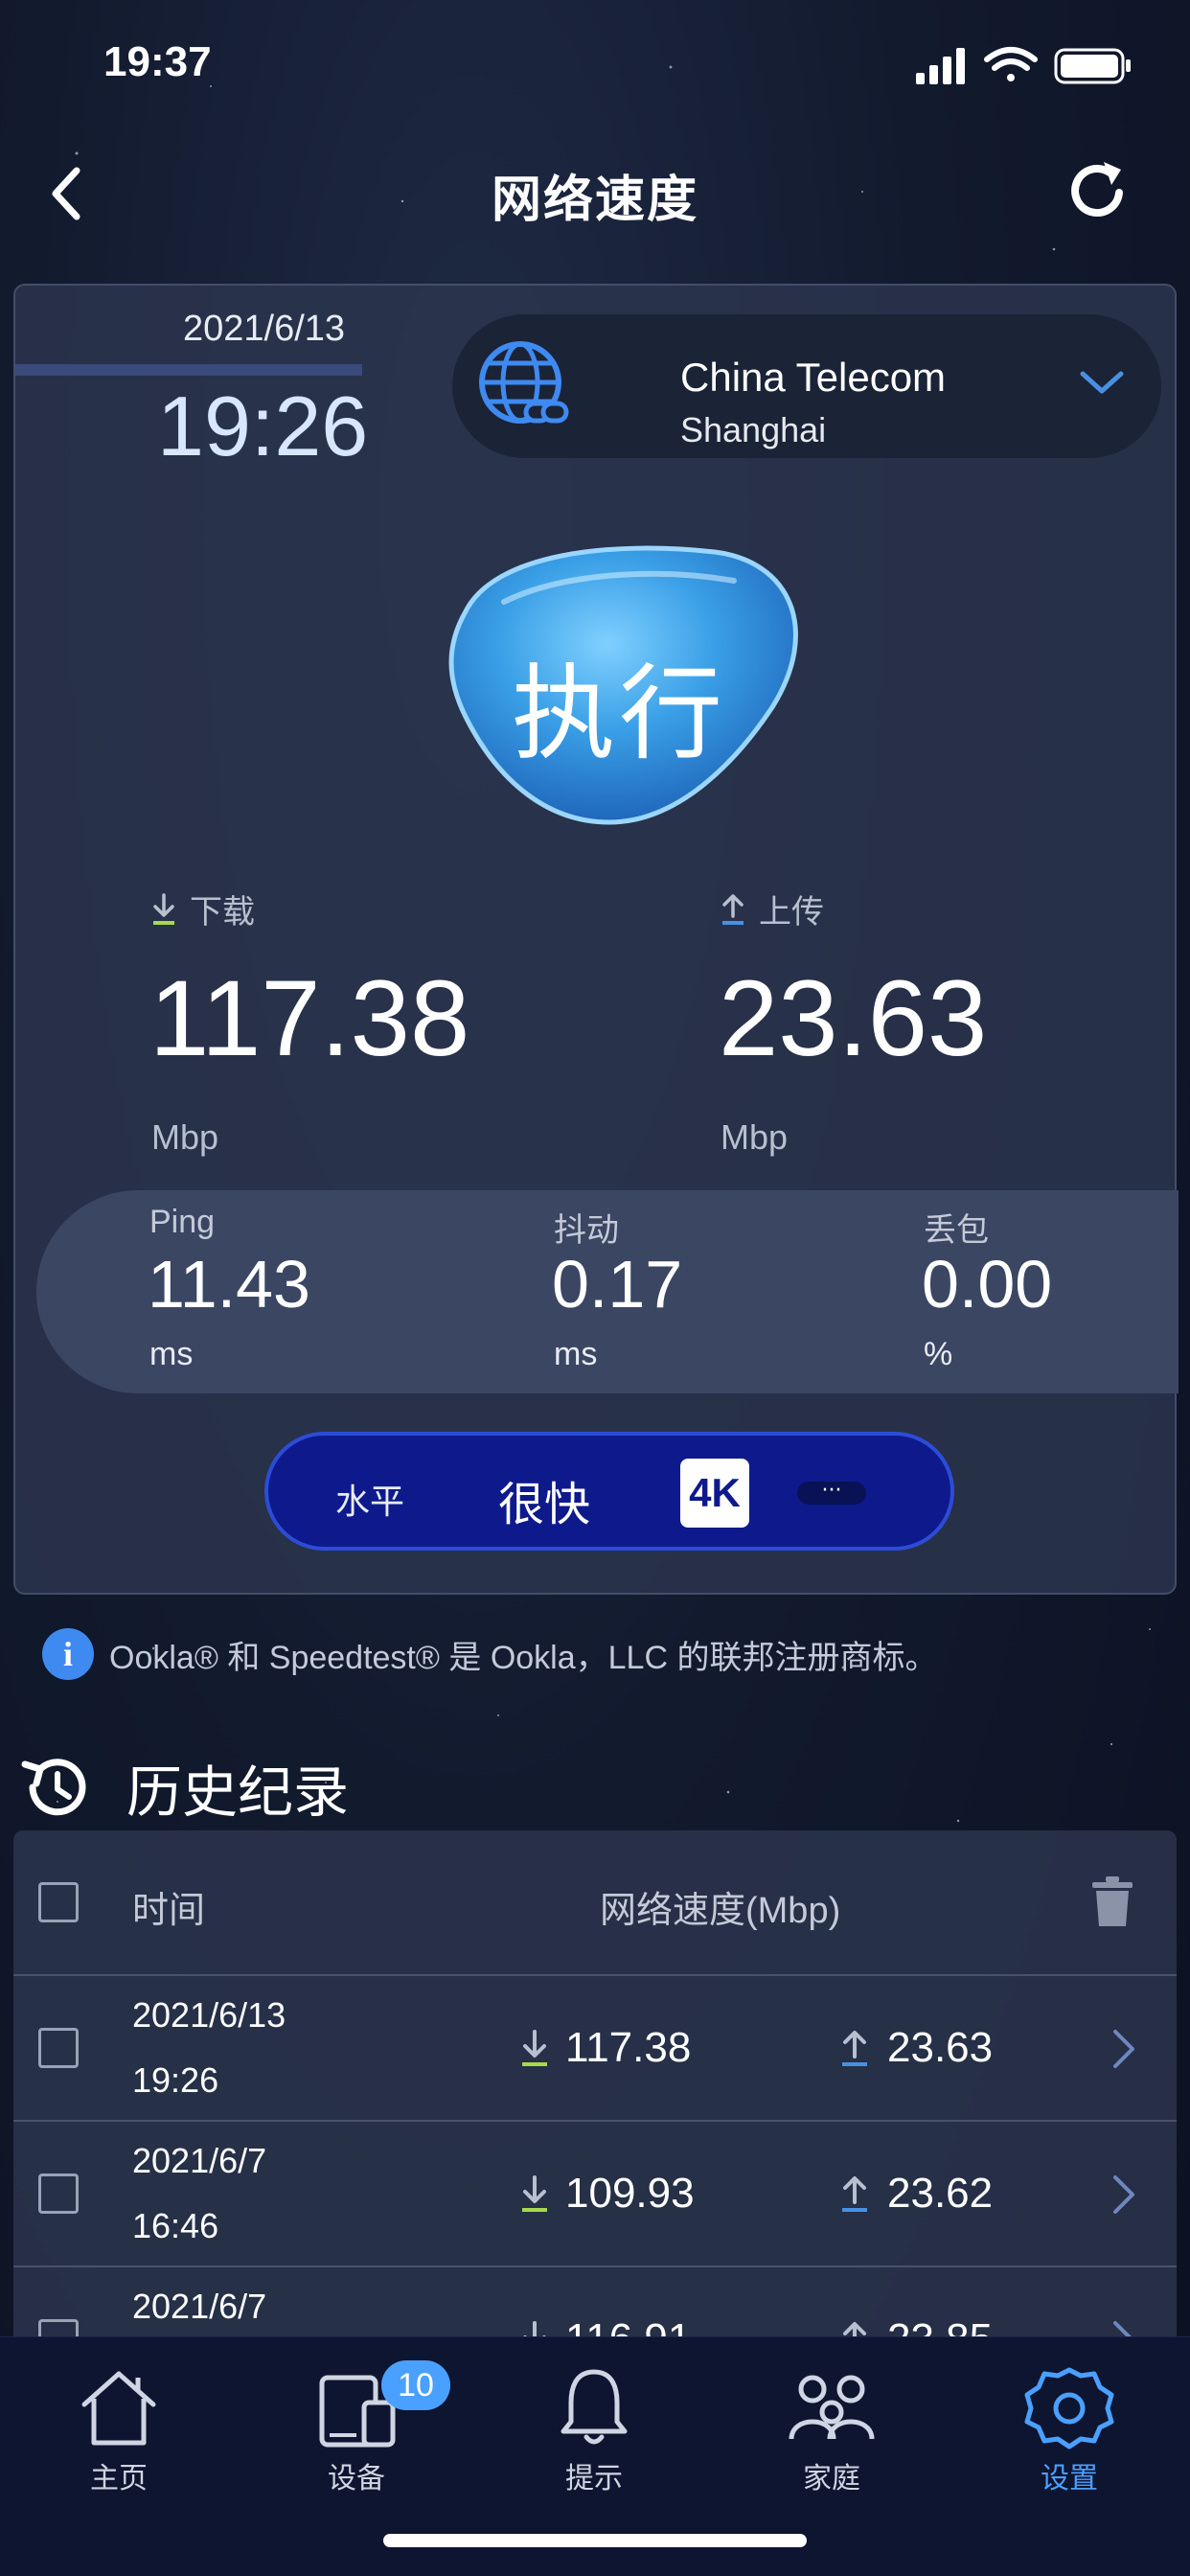  What do you see at coordinates (938, 1354) in the screenshot?
I see `packet-loss-unit: %` at bounding box center [938, 1354].